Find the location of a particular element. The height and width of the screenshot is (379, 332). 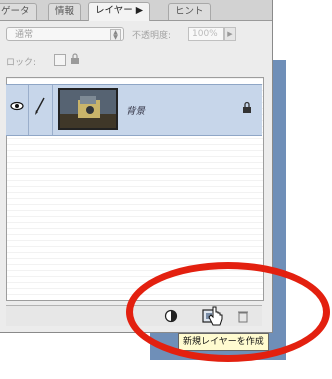

lock-row: ロック: is located at coordinates (56, 60).